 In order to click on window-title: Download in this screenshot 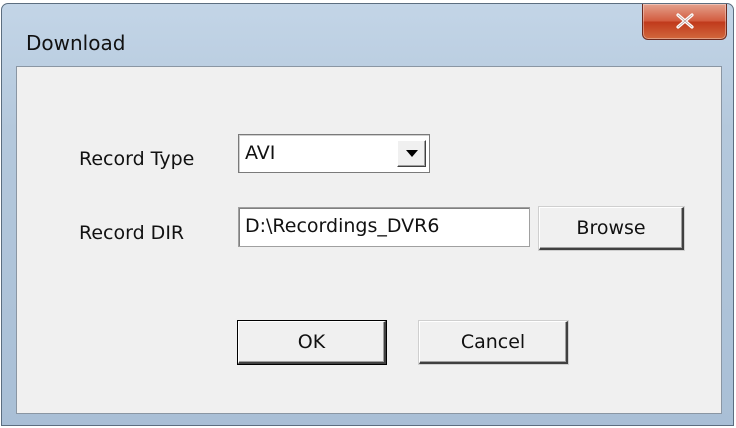, I will do `click(76, 43)`.